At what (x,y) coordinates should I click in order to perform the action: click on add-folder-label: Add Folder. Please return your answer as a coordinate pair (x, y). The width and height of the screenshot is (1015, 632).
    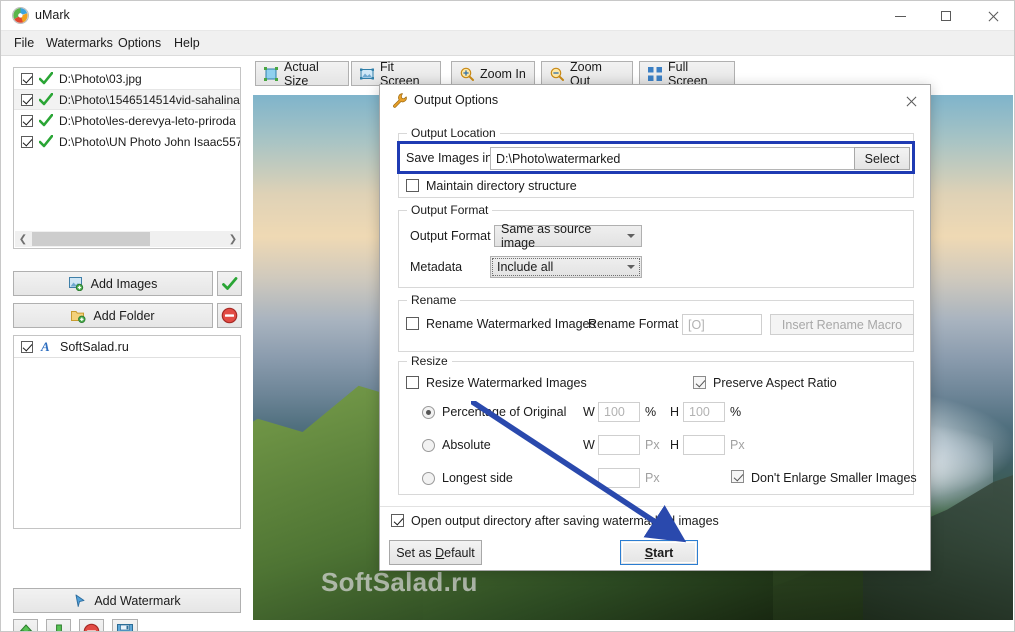
    Looking at the image, I should click on (124, 315).